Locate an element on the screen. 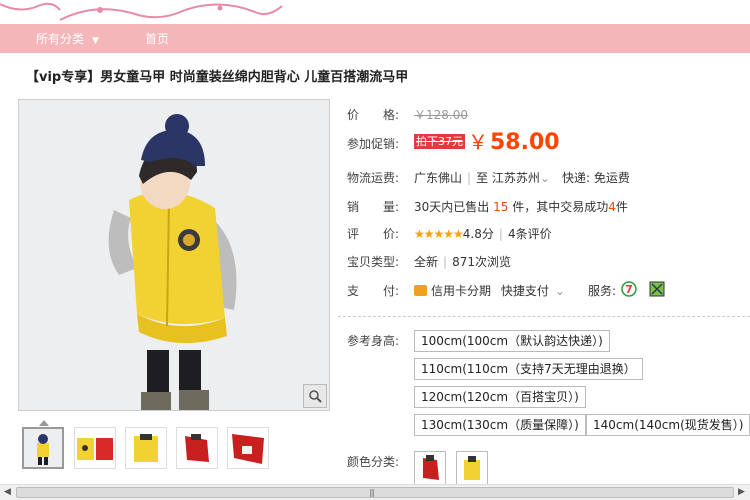 The image size is (750, 500). shipping-info: 广东佛山 | 至 江苏苏州⌄ is located at coordinates (482, 178).